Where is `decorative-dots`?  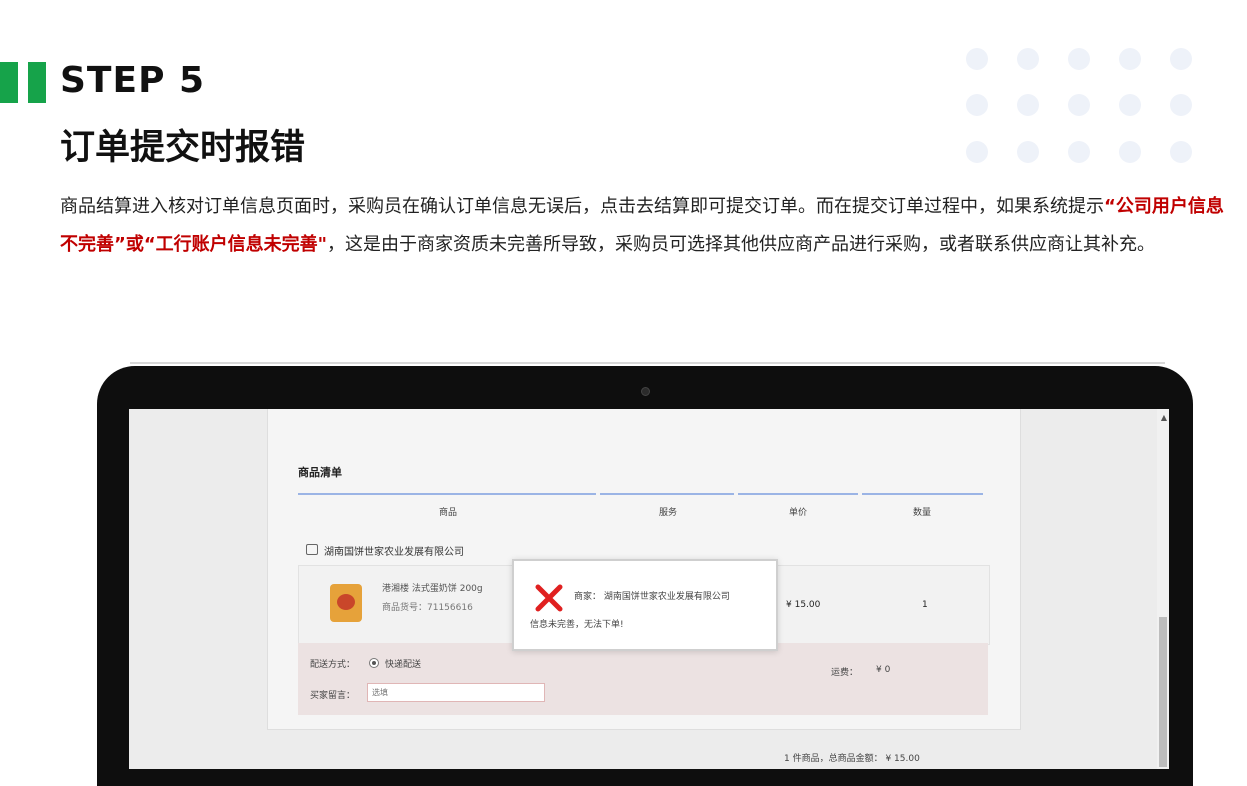
decorative-dots is located at coordinates (1081, 107).